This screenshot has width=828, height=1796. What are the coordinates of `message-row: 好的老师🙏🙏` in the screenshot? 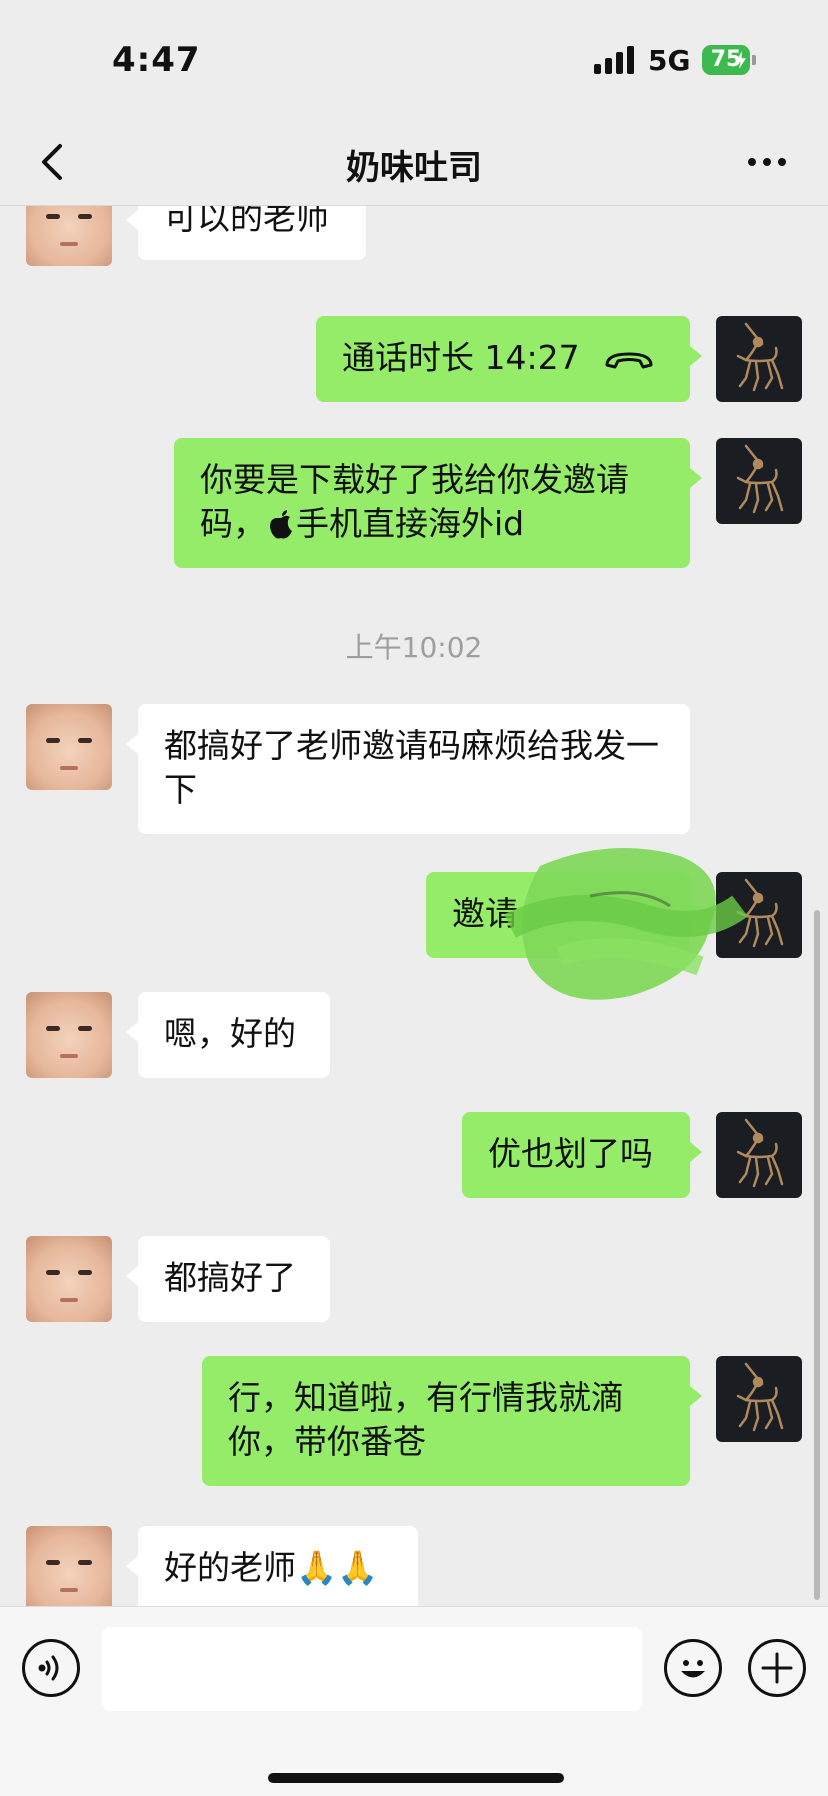 It's located at (414, 1563).